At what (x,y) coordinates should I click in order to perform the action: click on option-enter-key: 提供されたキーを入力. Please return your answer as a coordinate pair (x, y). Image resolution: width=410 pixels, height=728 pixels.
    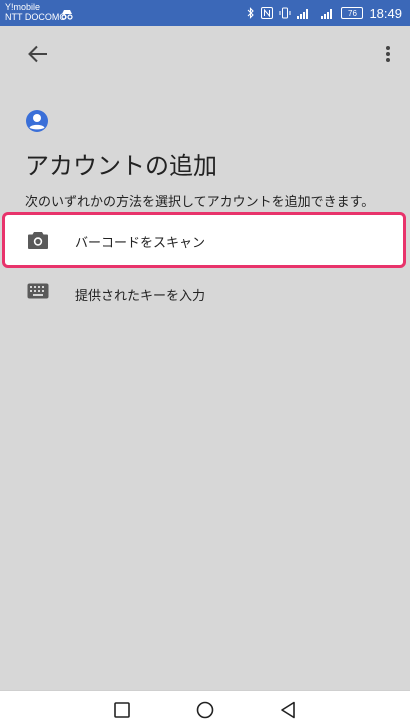
    Looking at the image, I should click on (205, 294).